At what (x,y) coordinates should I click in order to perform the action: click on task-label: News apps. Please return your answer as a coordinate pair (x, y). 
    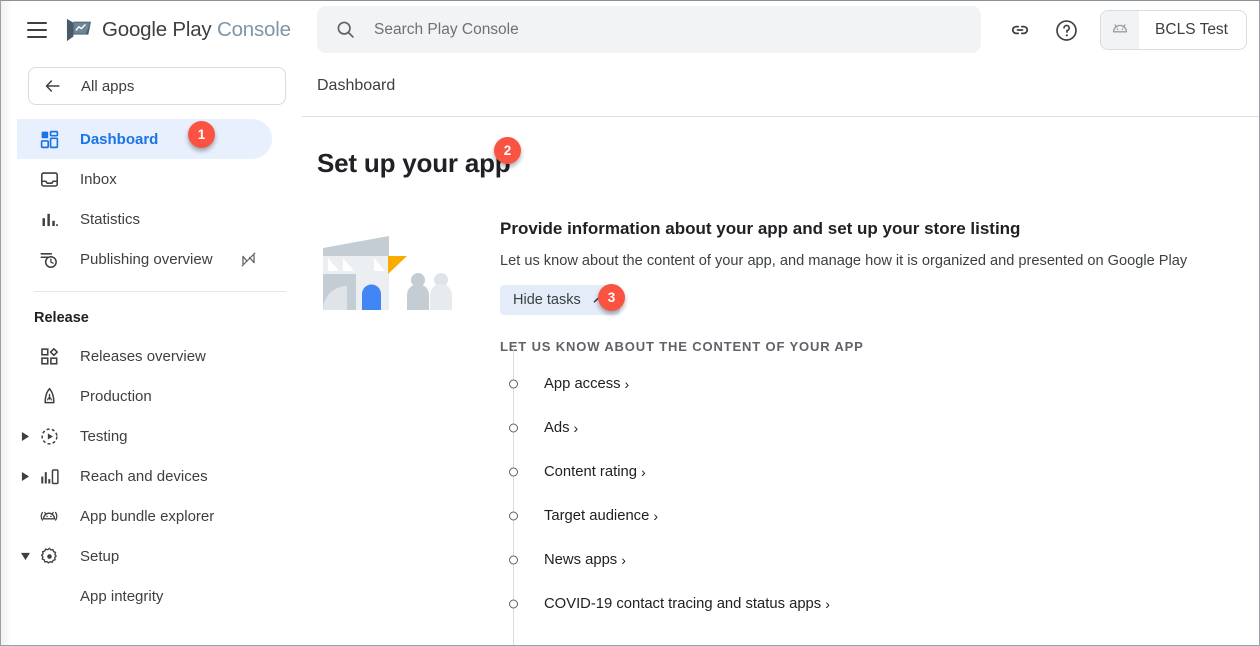
    Looking at the image, I should click on (581, 560).